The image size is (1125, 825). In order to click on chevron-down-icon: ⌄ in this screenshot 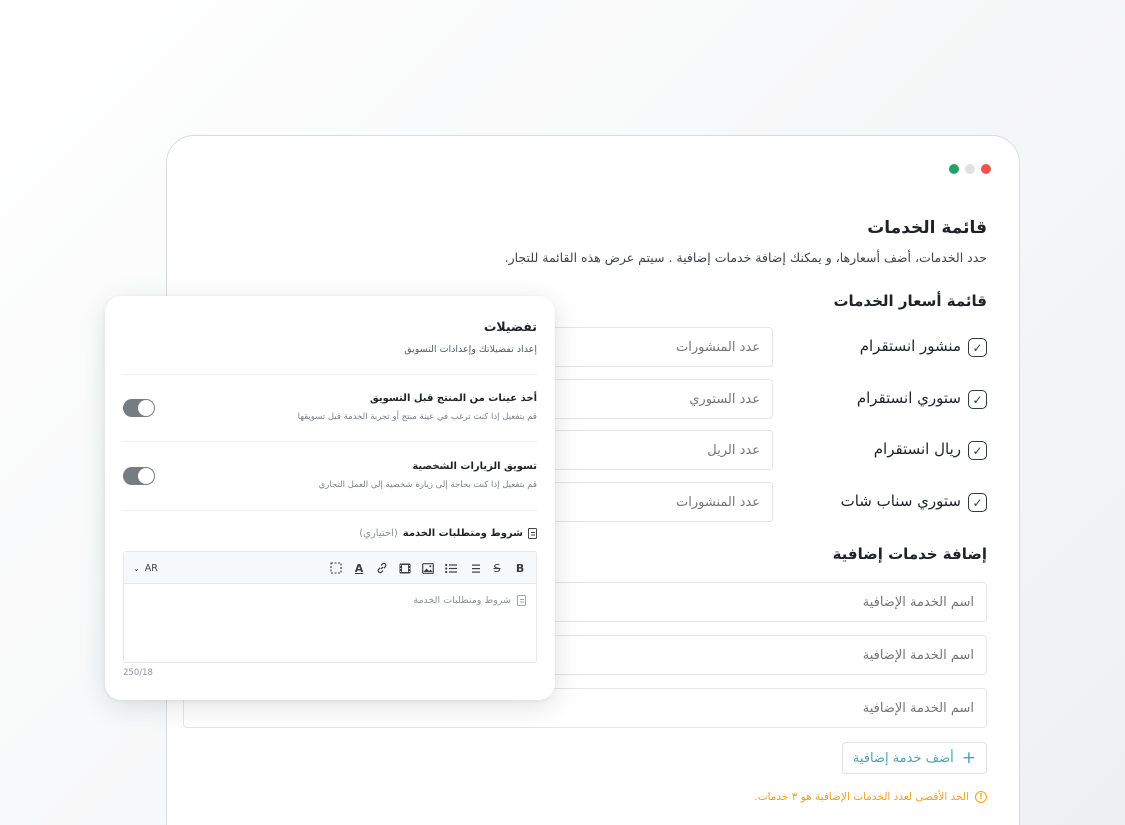, I will do `click(136, 568)`.